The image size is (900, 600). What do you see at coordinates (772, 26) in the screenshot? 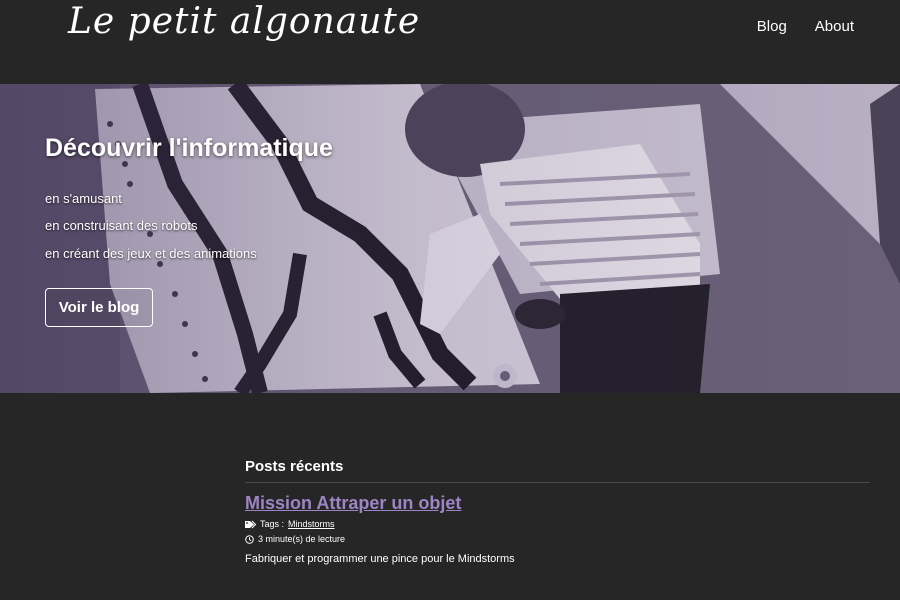
I see `nav-blog-link: Blog` at bounding box center [772, 26].